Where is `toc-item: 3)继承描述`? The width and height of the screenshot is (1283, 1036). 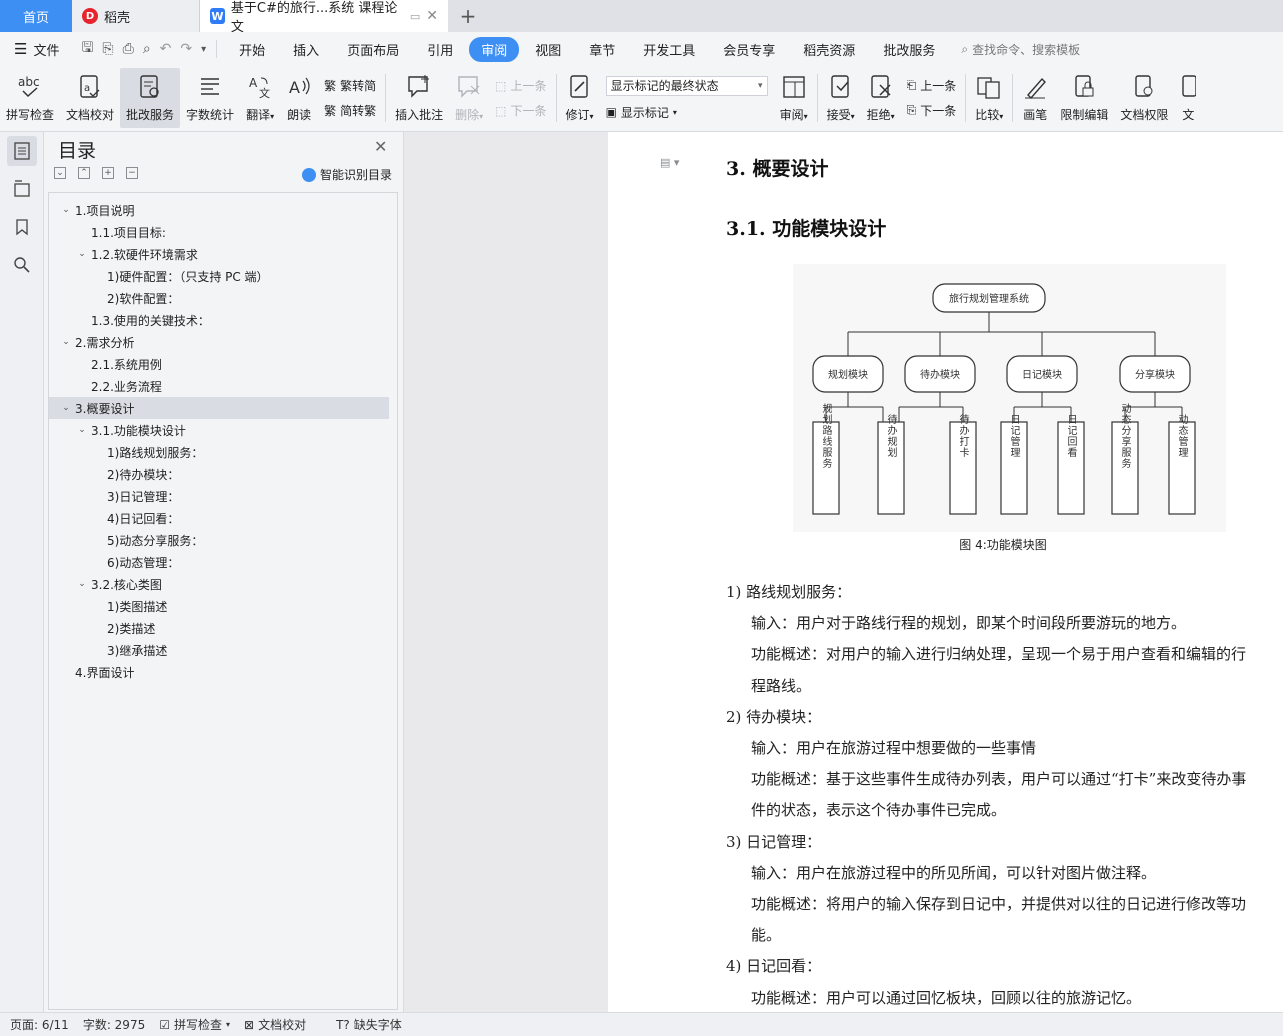 toc-item: 3)继承描述 is located at coordinates (223, 650).